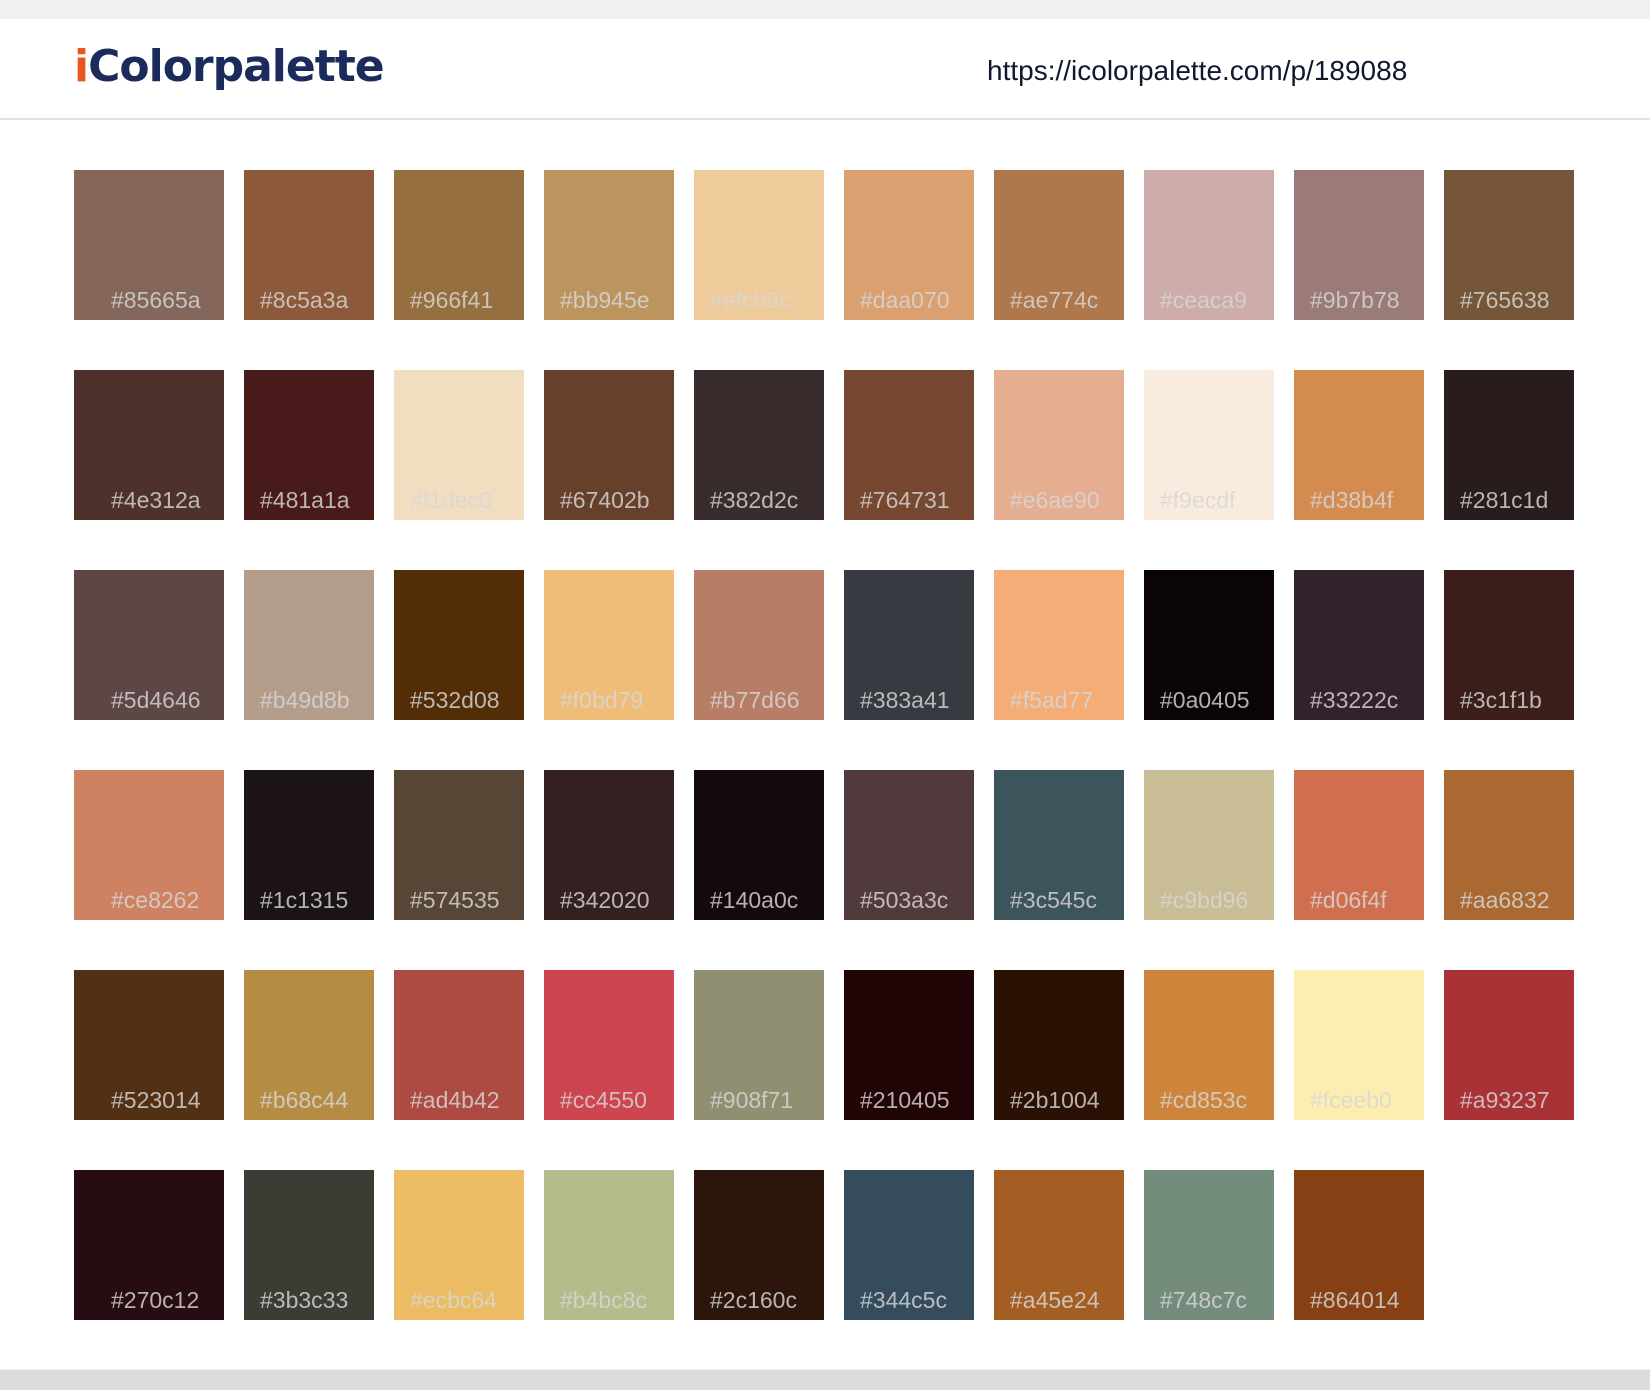 This screenshot has width=1650, height=1390. I want to click on color-swatch: #daa070, so click(909, 245).